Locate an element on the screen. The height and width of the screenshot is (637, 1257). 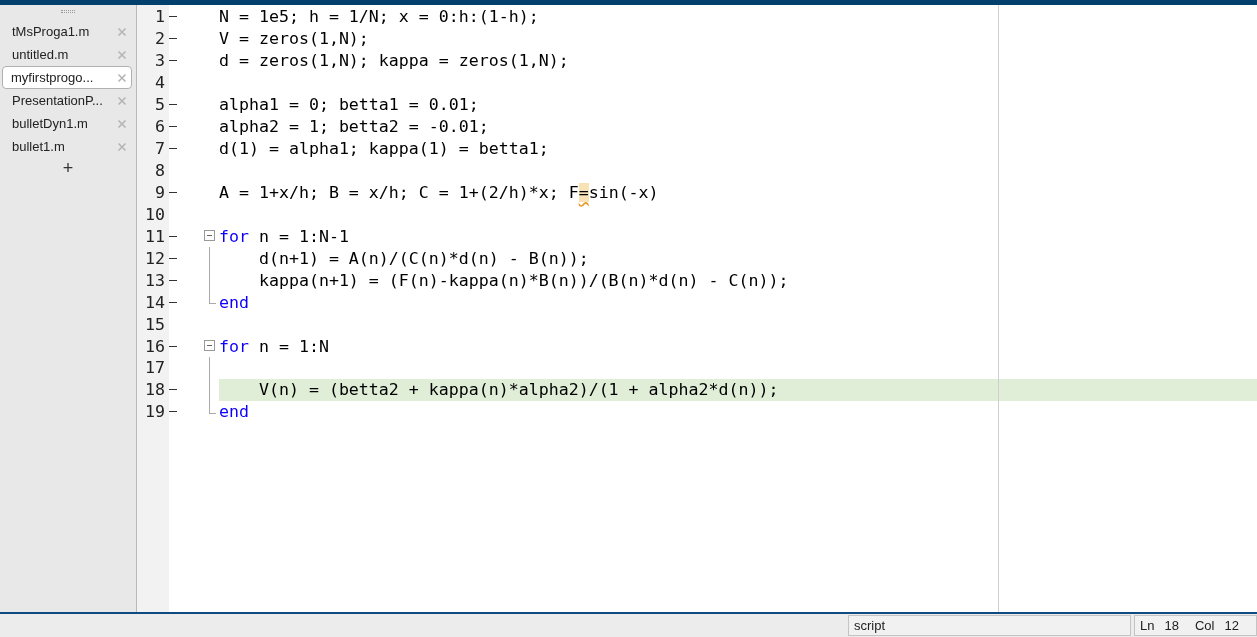
file-tab: untitled.m is located at coordinates (69, 54).